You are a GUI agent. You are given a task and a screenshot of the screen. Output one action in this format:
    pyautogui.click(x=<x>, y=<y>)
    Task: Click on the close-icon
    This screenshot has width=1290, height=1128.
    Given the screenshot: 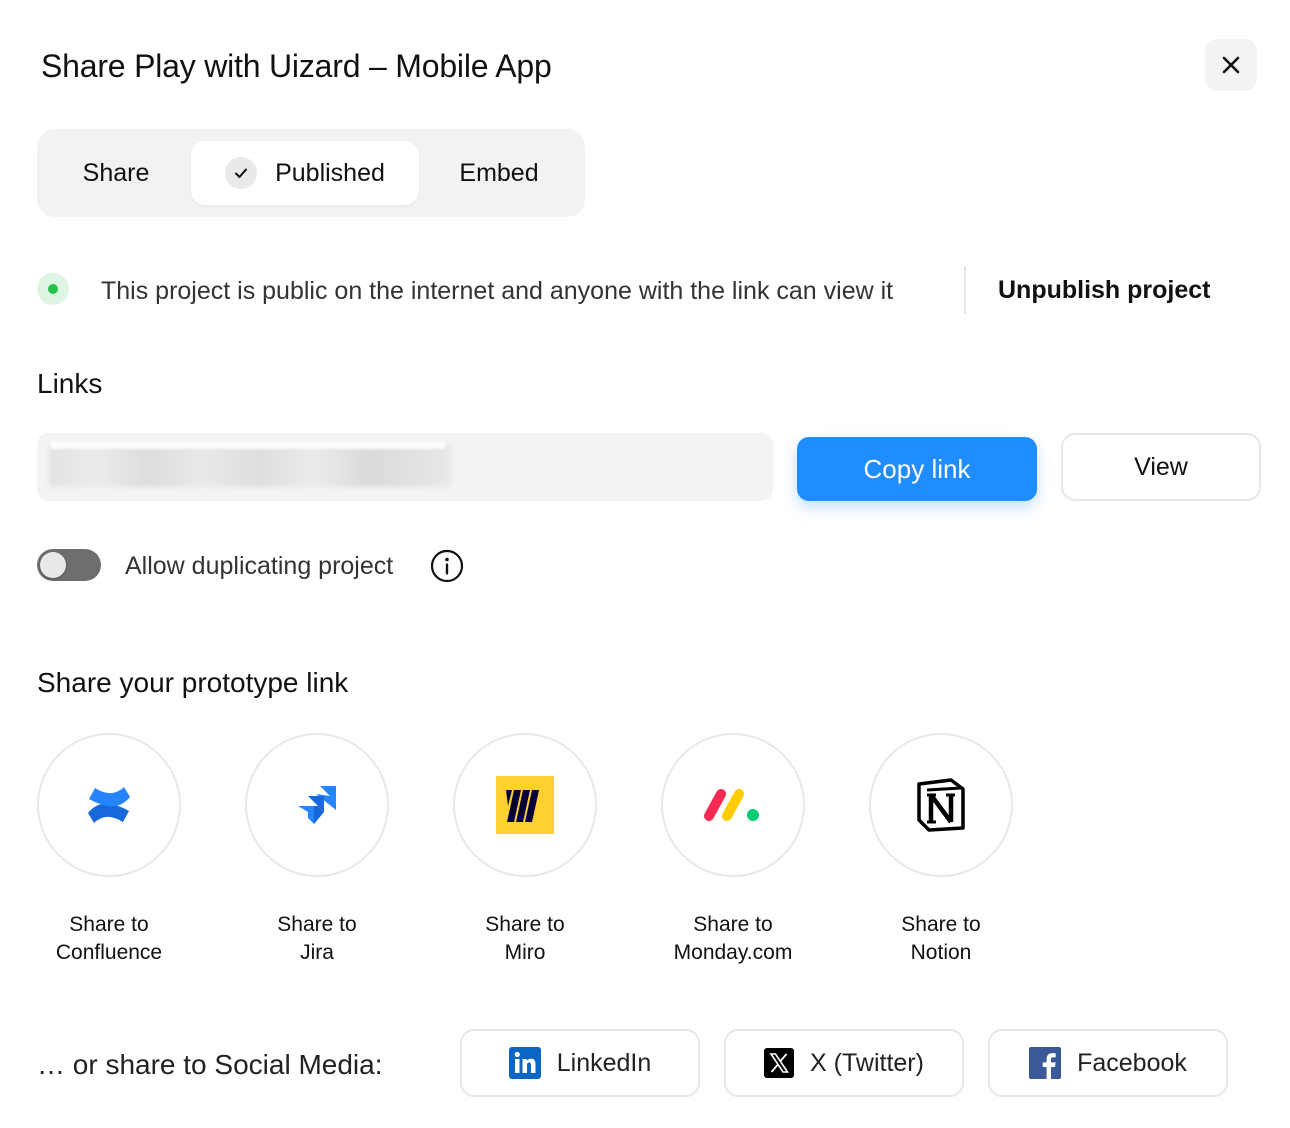 What is the action you would take?
    pyautogui.click(x=1231, y=65)
    